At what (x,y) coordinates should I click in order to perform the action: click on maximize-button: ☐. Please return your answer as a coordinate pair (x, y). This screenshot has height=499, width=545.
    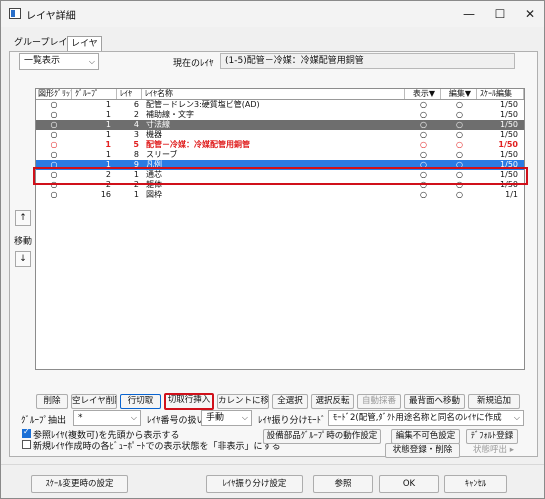
    Looking at the image, I should click on (500, 14).